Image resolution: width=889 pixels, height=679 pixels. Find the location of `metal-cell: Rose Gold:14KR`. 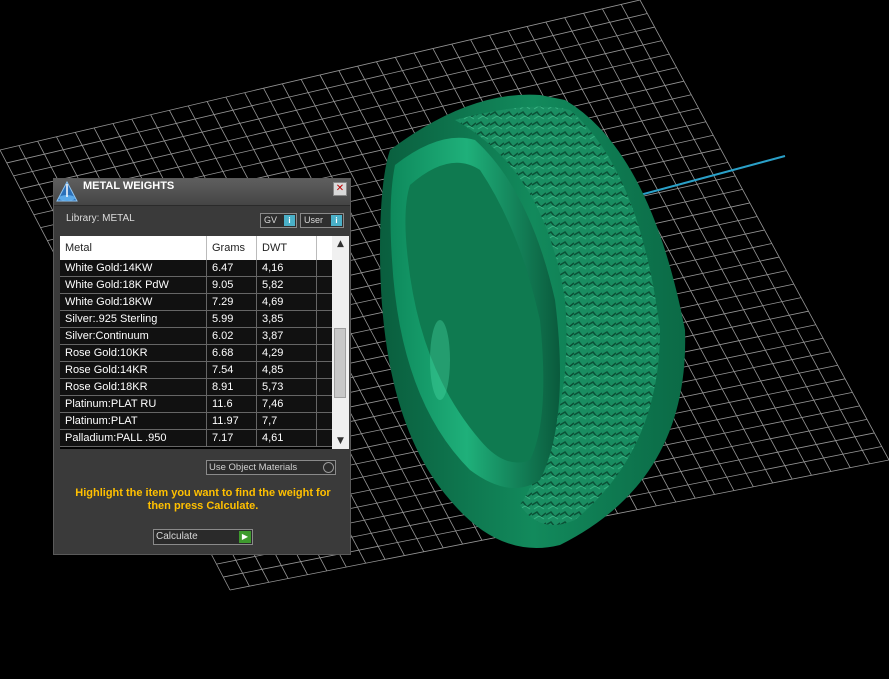

metal-cell: Rose Gold:14KR is located at coordinates (133, 370).